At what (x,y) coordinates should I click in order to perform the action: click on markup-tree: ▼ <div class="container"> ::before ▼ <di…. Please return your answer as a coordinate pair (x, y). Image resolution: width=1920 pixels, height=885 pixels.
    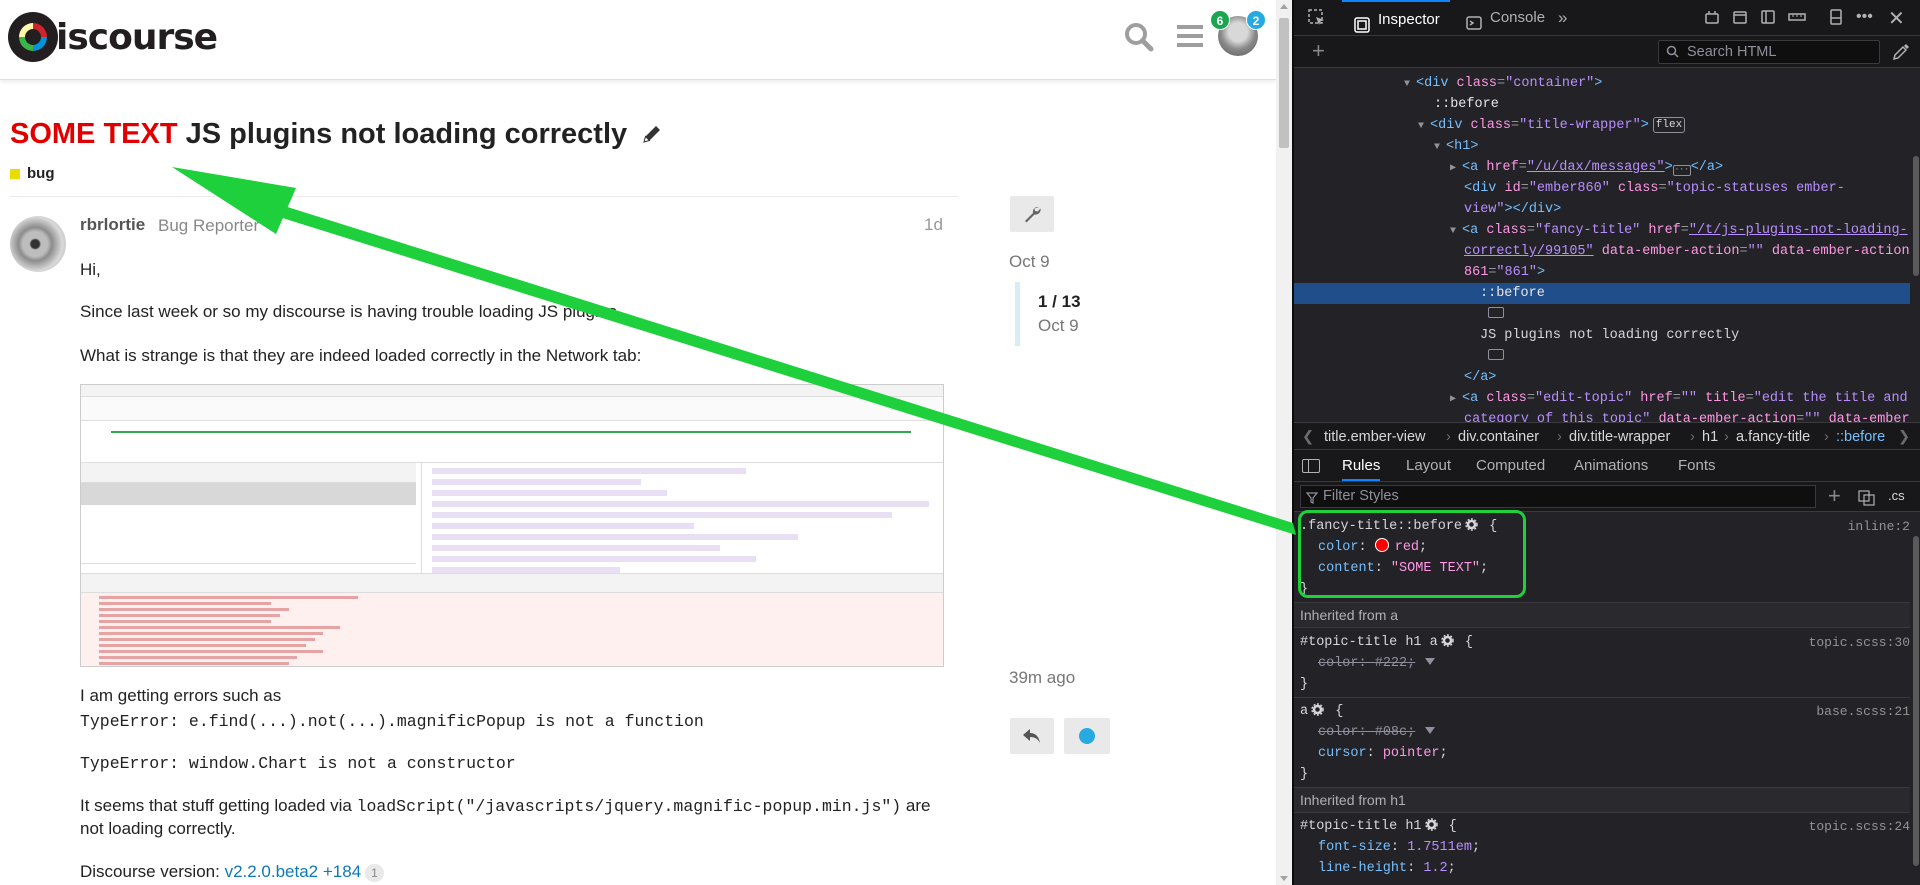
    Looking at the image, I should click on (1602, 245).